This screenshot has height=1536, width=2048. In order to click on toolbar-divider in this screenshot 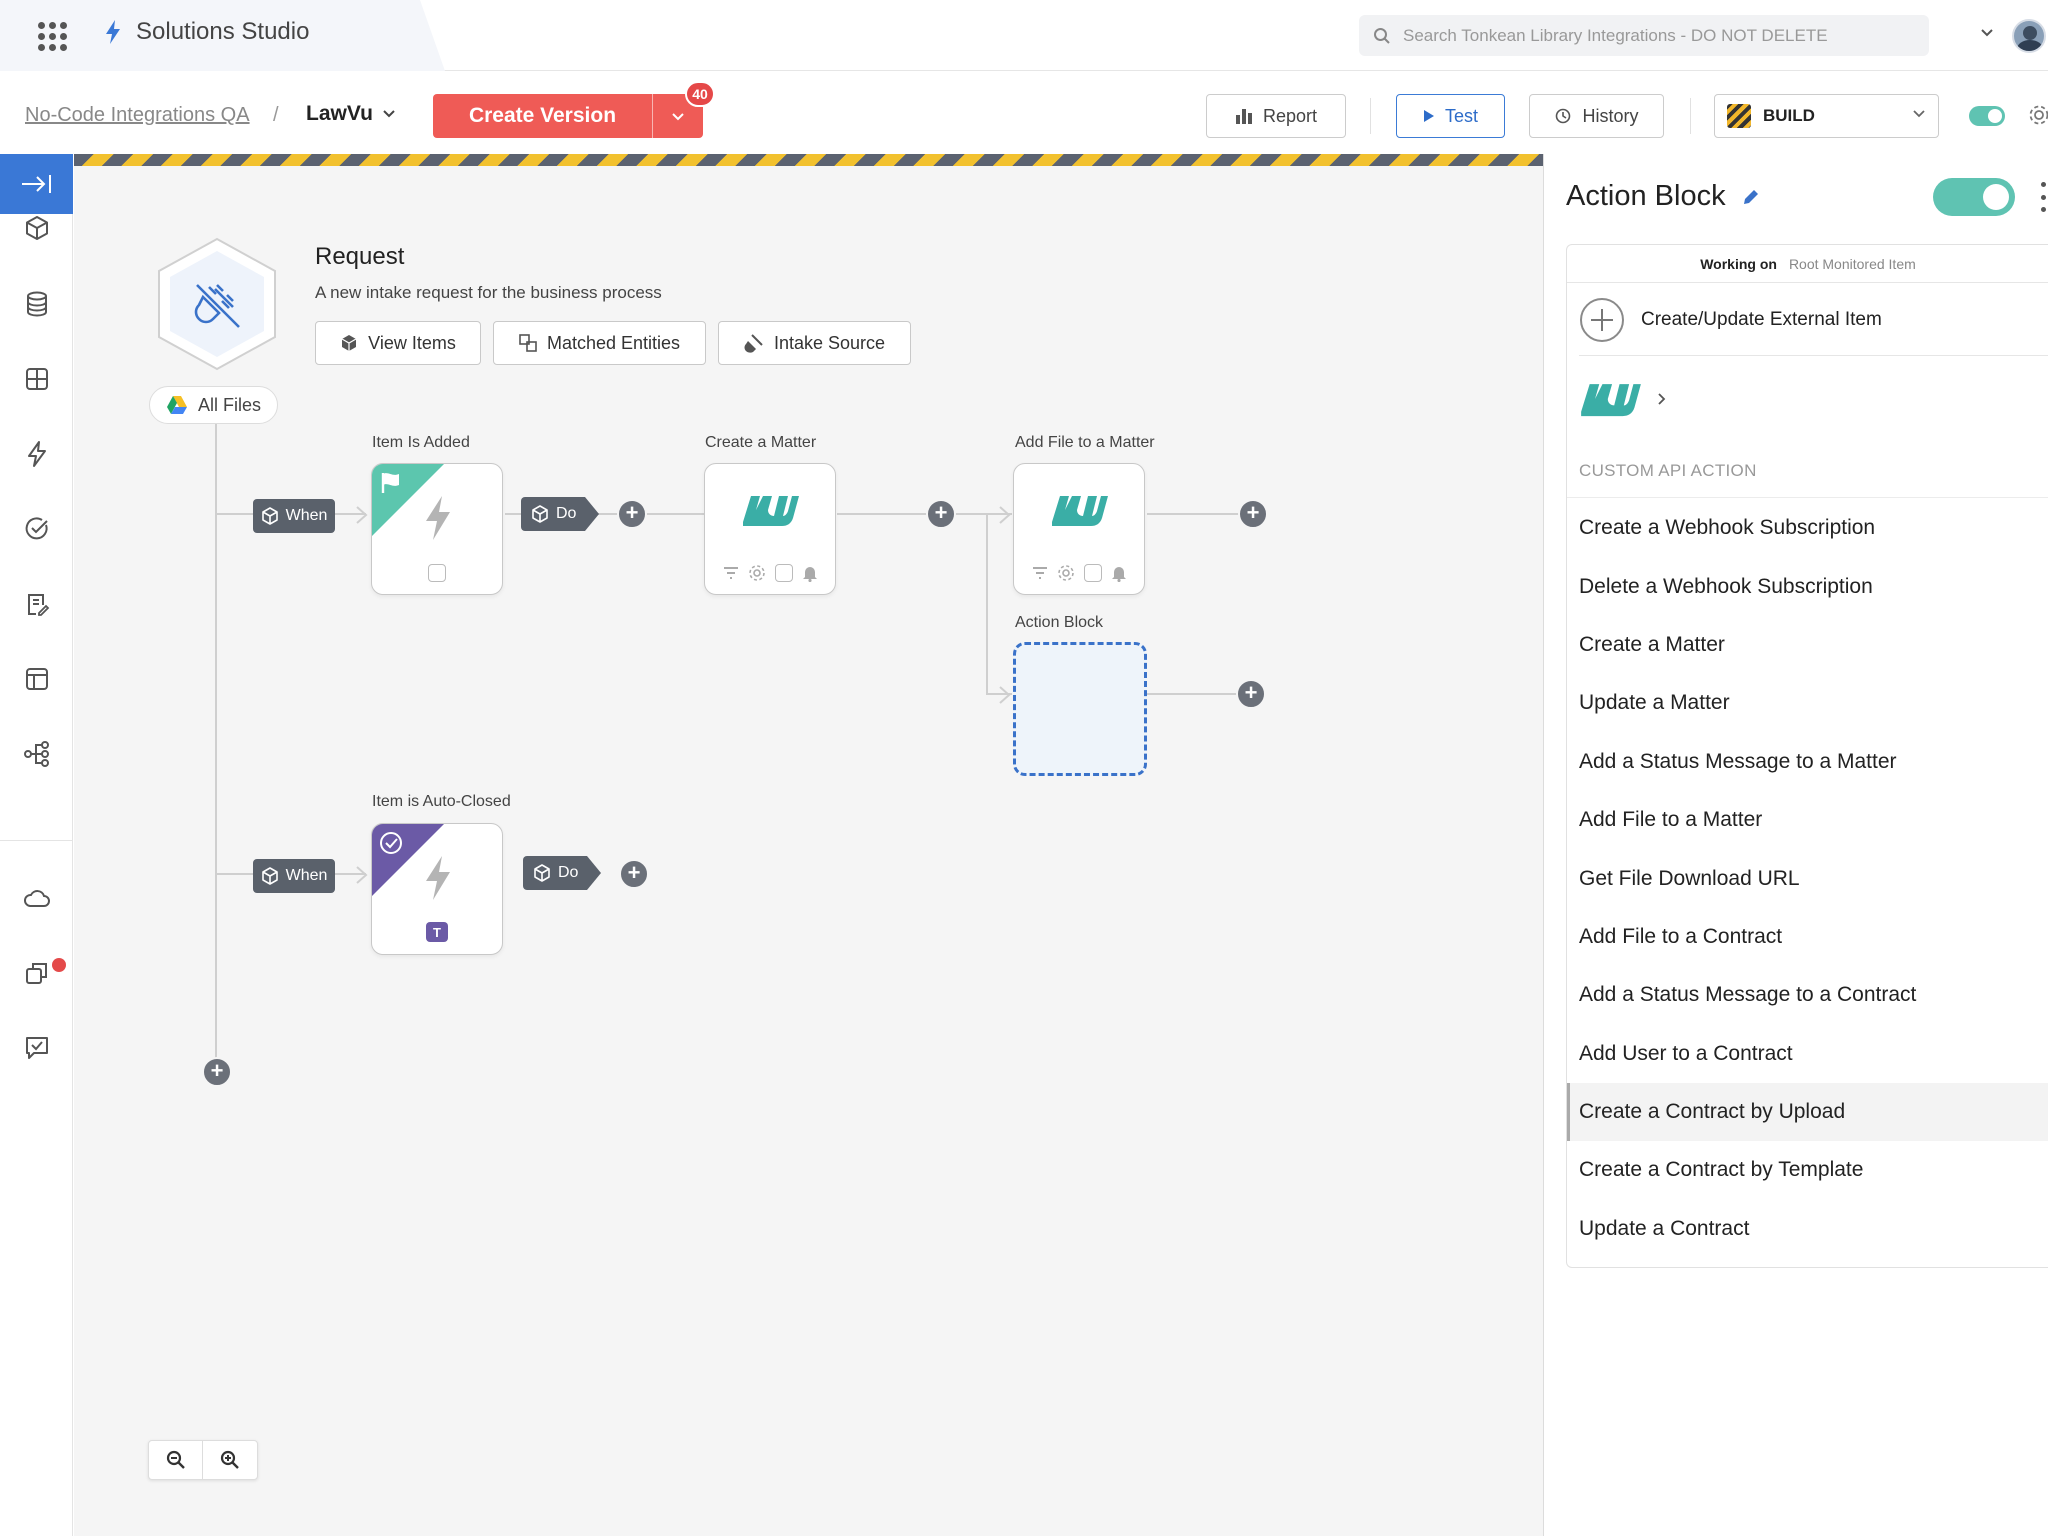, I will do `click(1690, 116)`.